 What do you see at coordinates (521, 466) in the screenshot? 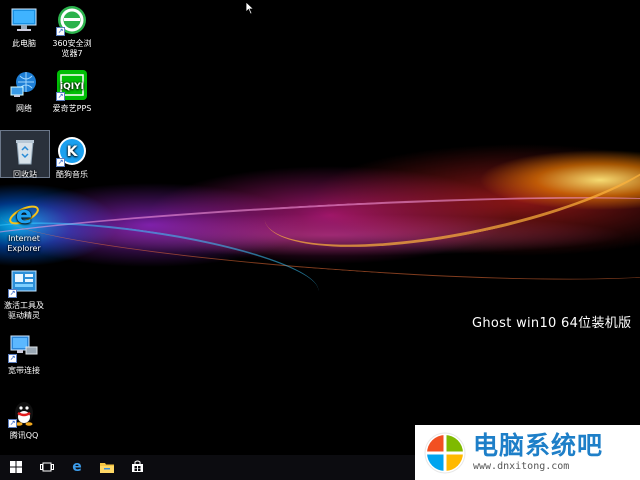
I see `brand-url: www.dnxitong.com` at bounding box center [521, 466].